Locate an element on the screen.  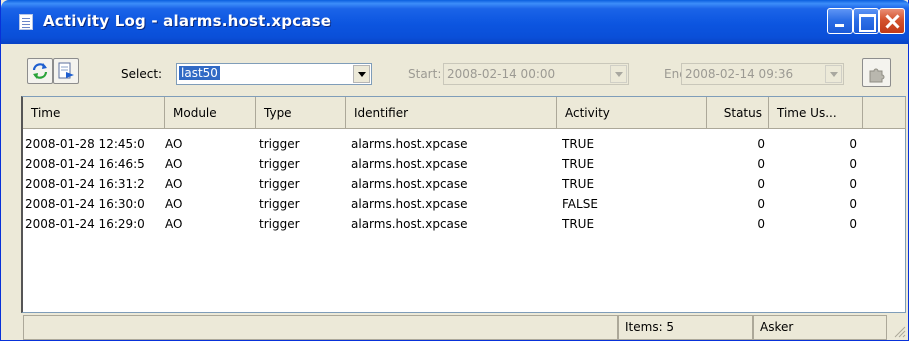
status-bar: Items: 5 Asker is located at coordinates (455, 327).